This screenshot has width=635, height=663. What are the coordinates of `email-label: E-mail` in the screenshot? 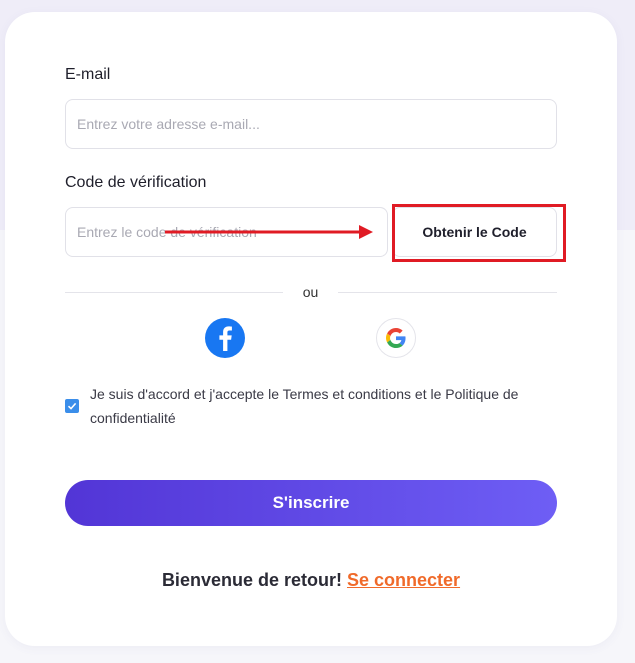 It's located at (88, 74).